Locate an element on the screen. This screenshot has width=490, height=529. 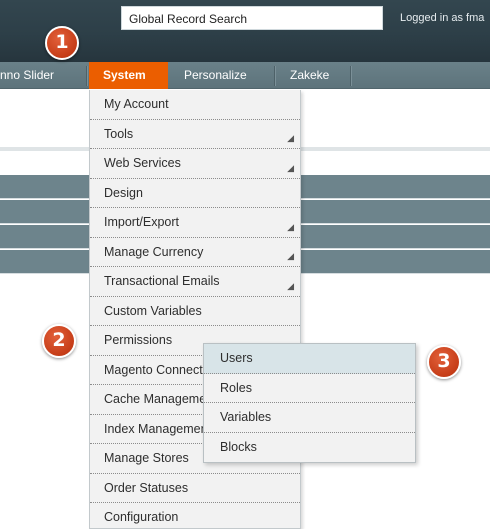
nav-item-personalize: Personalize is located at coordinates (215, 75).